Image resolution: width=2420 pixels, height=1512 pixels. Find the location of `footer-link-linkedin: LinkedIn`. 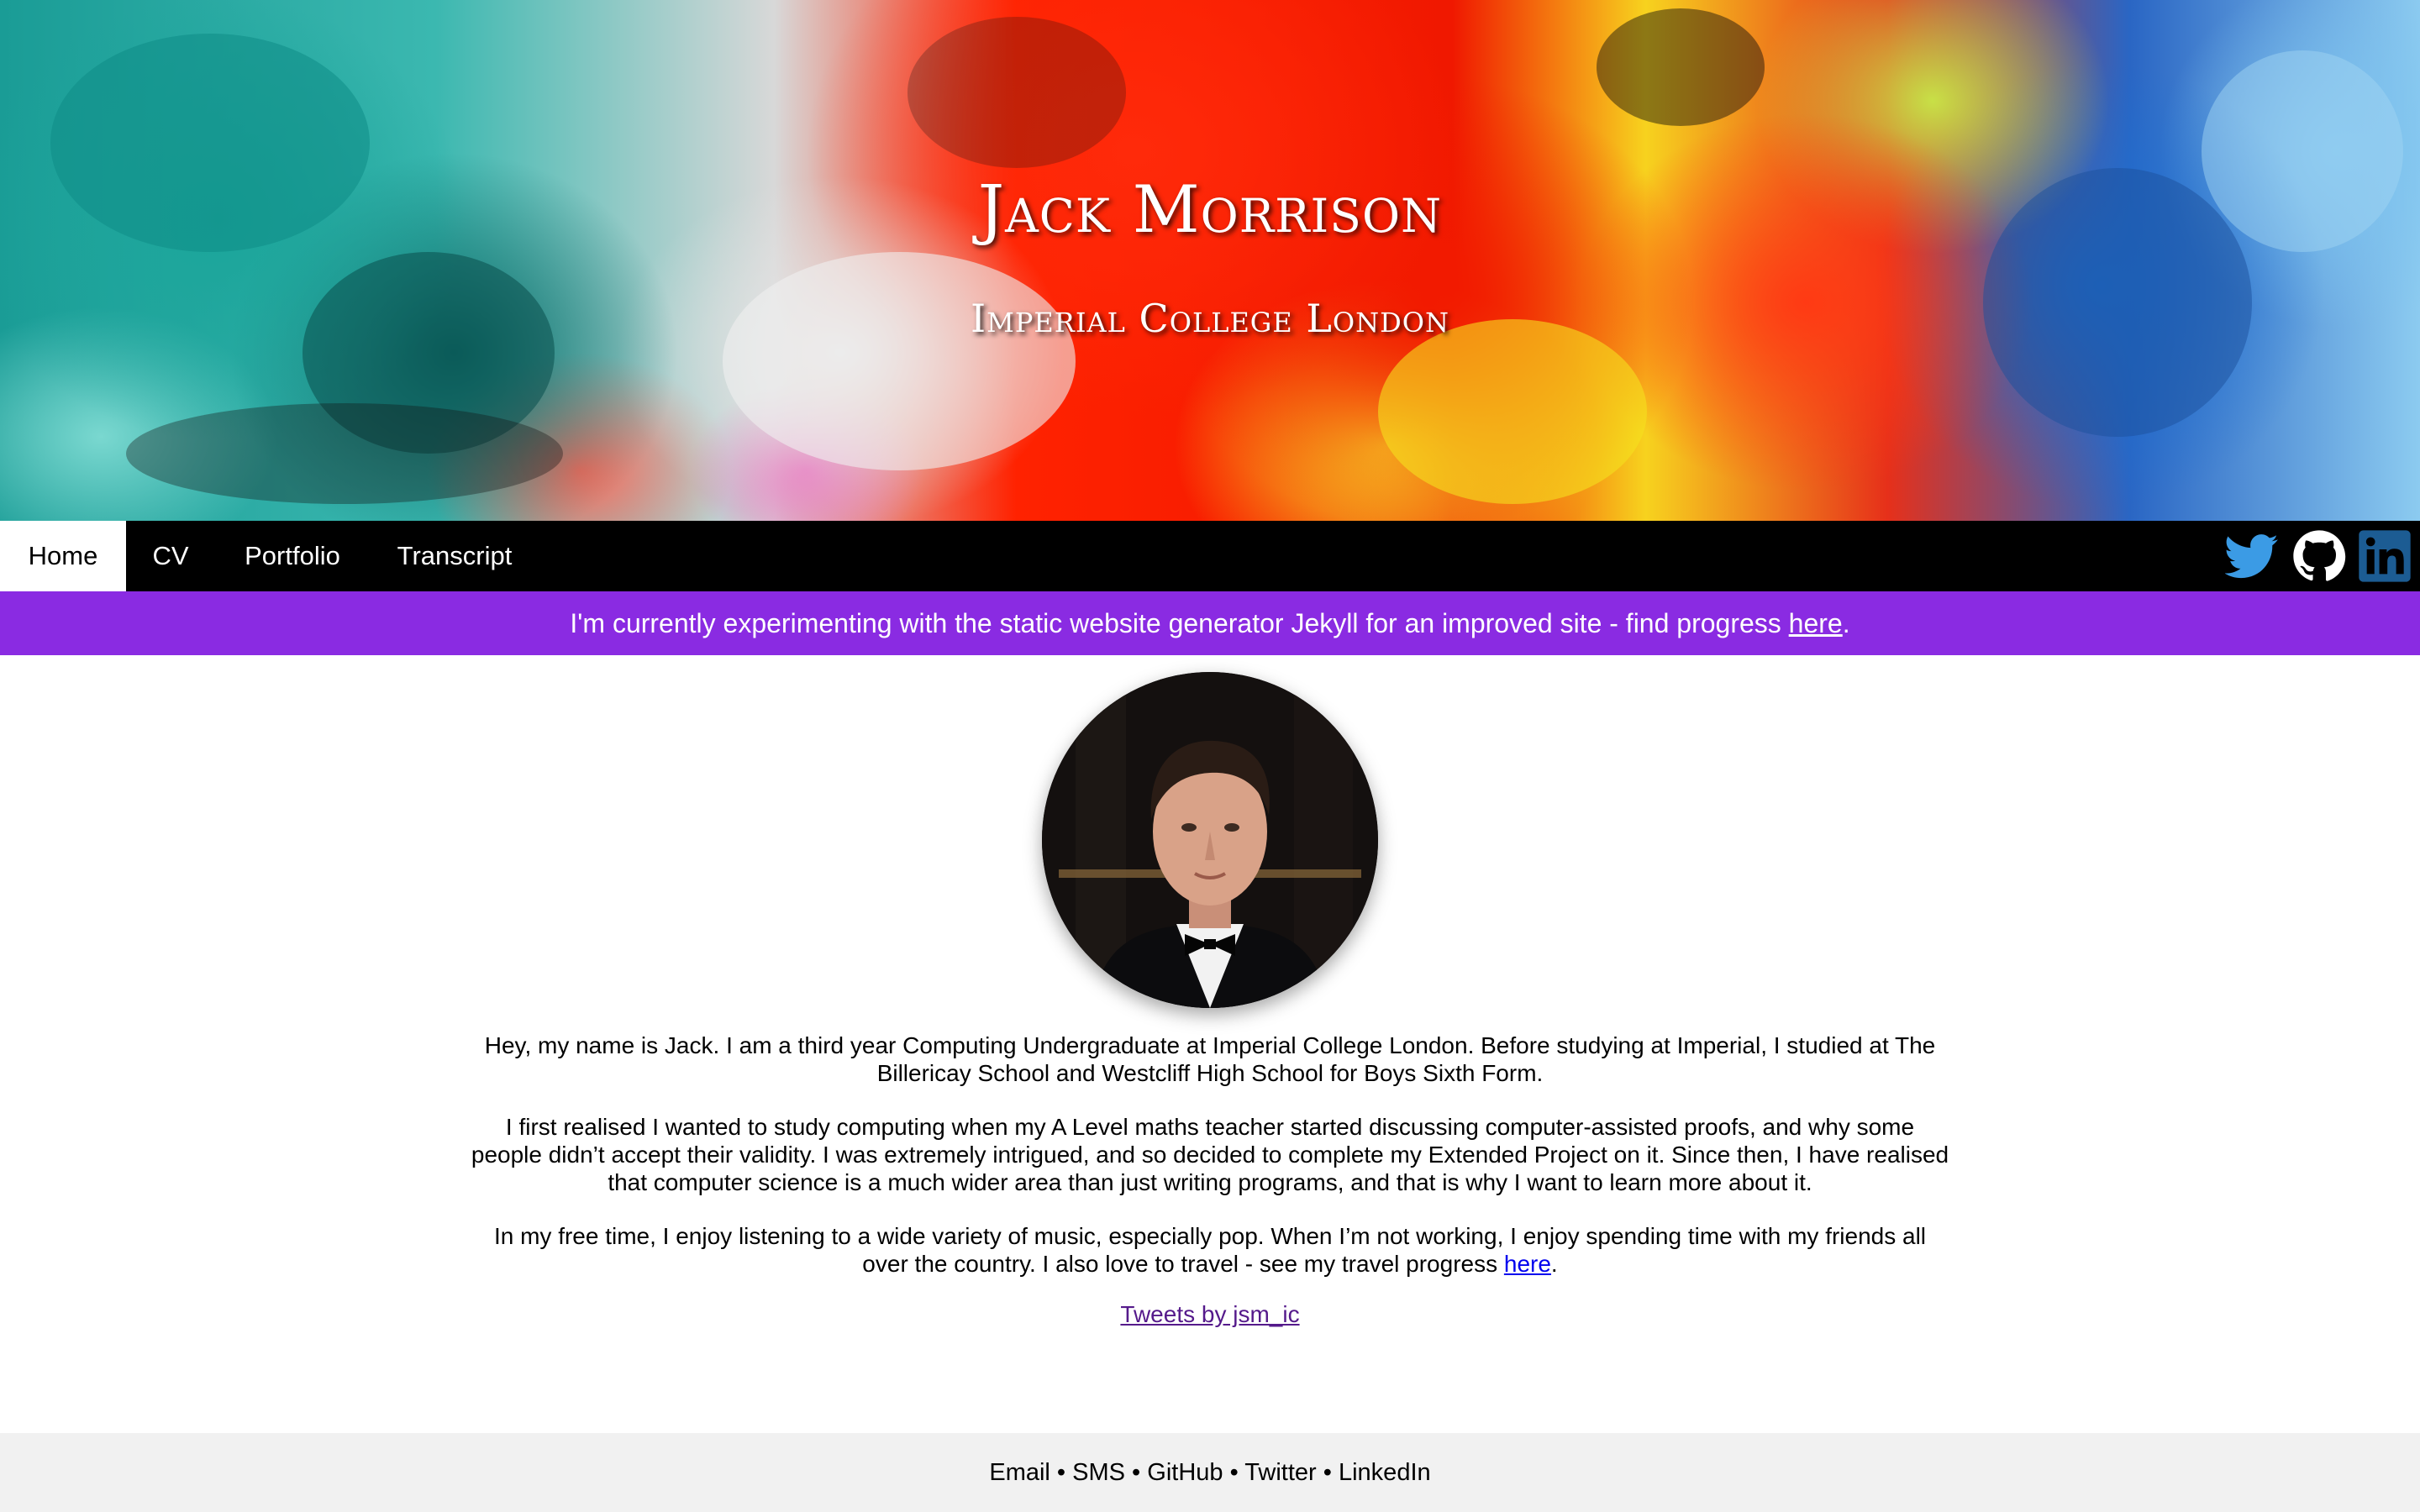

footer-link-linkedin: LinkedIn is located at coordinates (1385, 1472).